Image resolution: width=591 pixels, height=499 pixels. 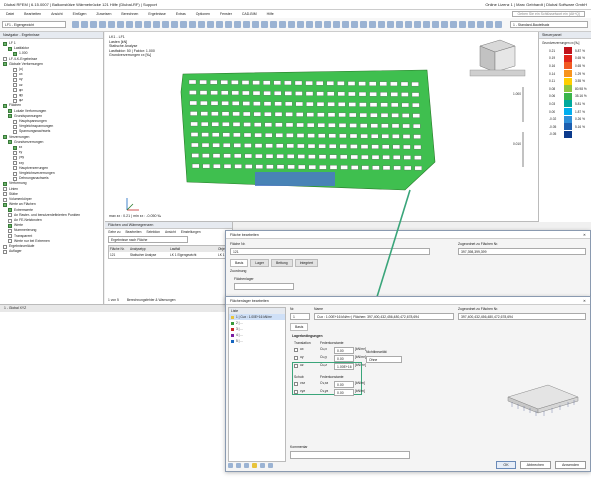 I want to click on cancel-button: Abbrechen, so click(x=535, y=465).